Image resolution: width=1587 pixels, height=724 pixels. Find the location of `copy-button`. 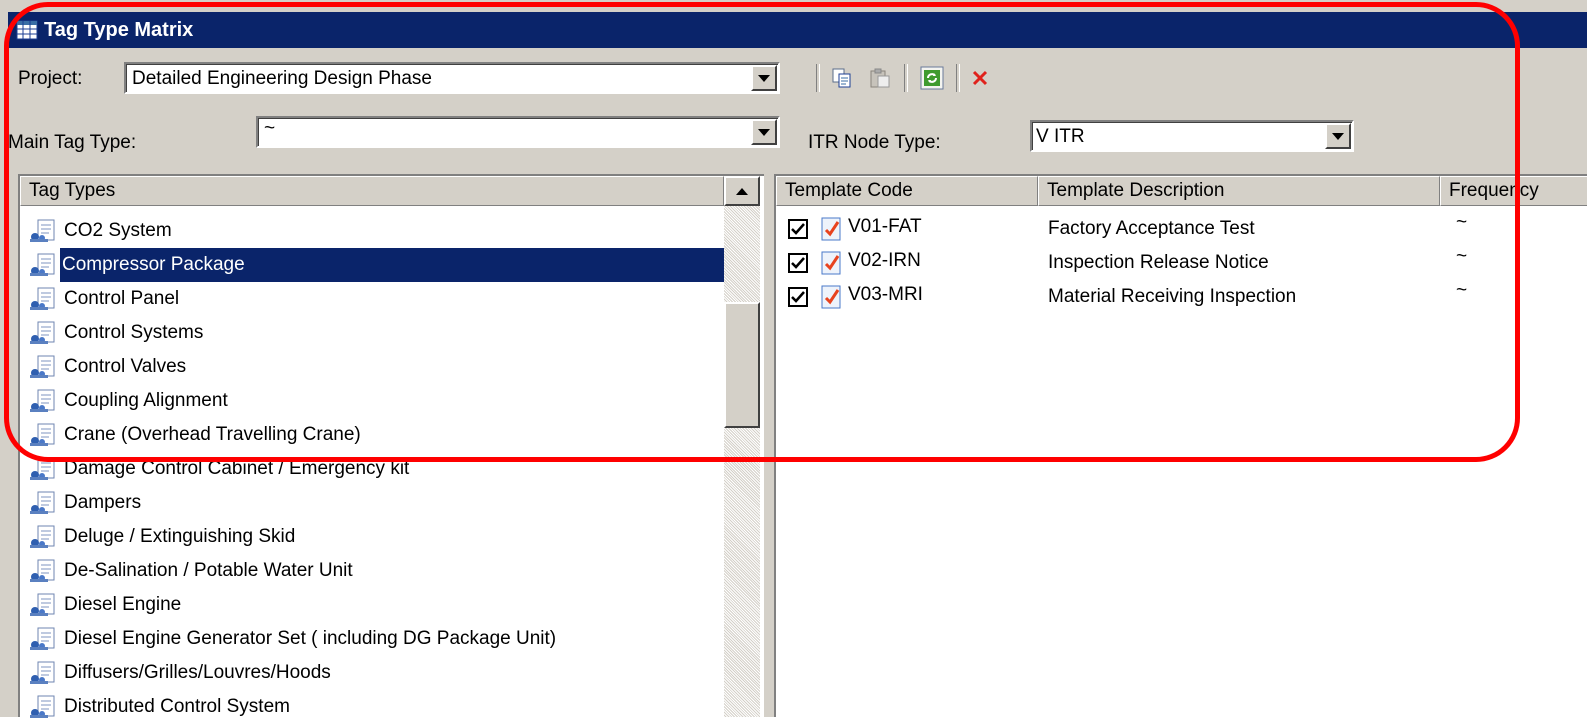

copy-button is located at coordinates (842, 78).